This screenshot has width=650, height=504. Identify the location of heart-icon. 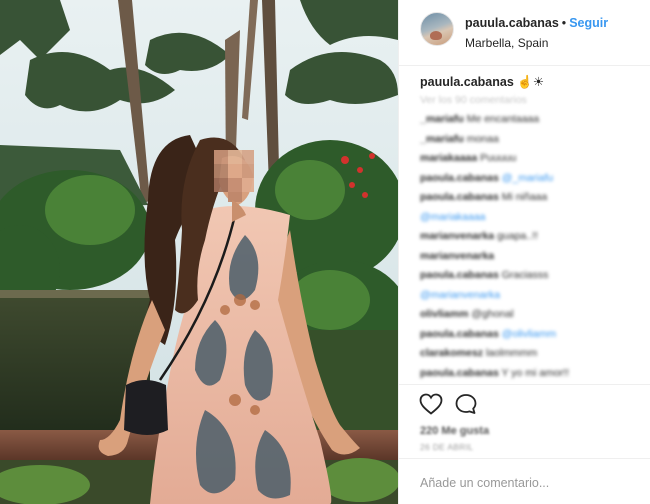
(431, 404).